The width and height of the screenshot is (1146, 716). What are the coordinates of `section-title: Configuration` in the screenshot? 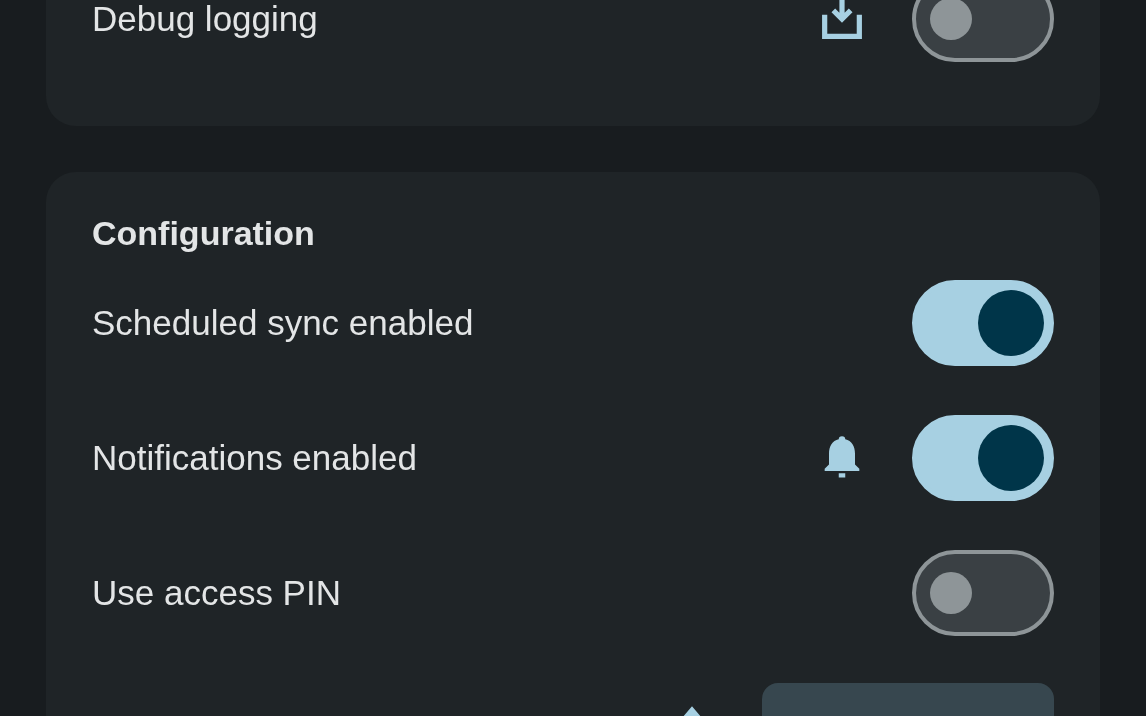 It's located at (204, 233).